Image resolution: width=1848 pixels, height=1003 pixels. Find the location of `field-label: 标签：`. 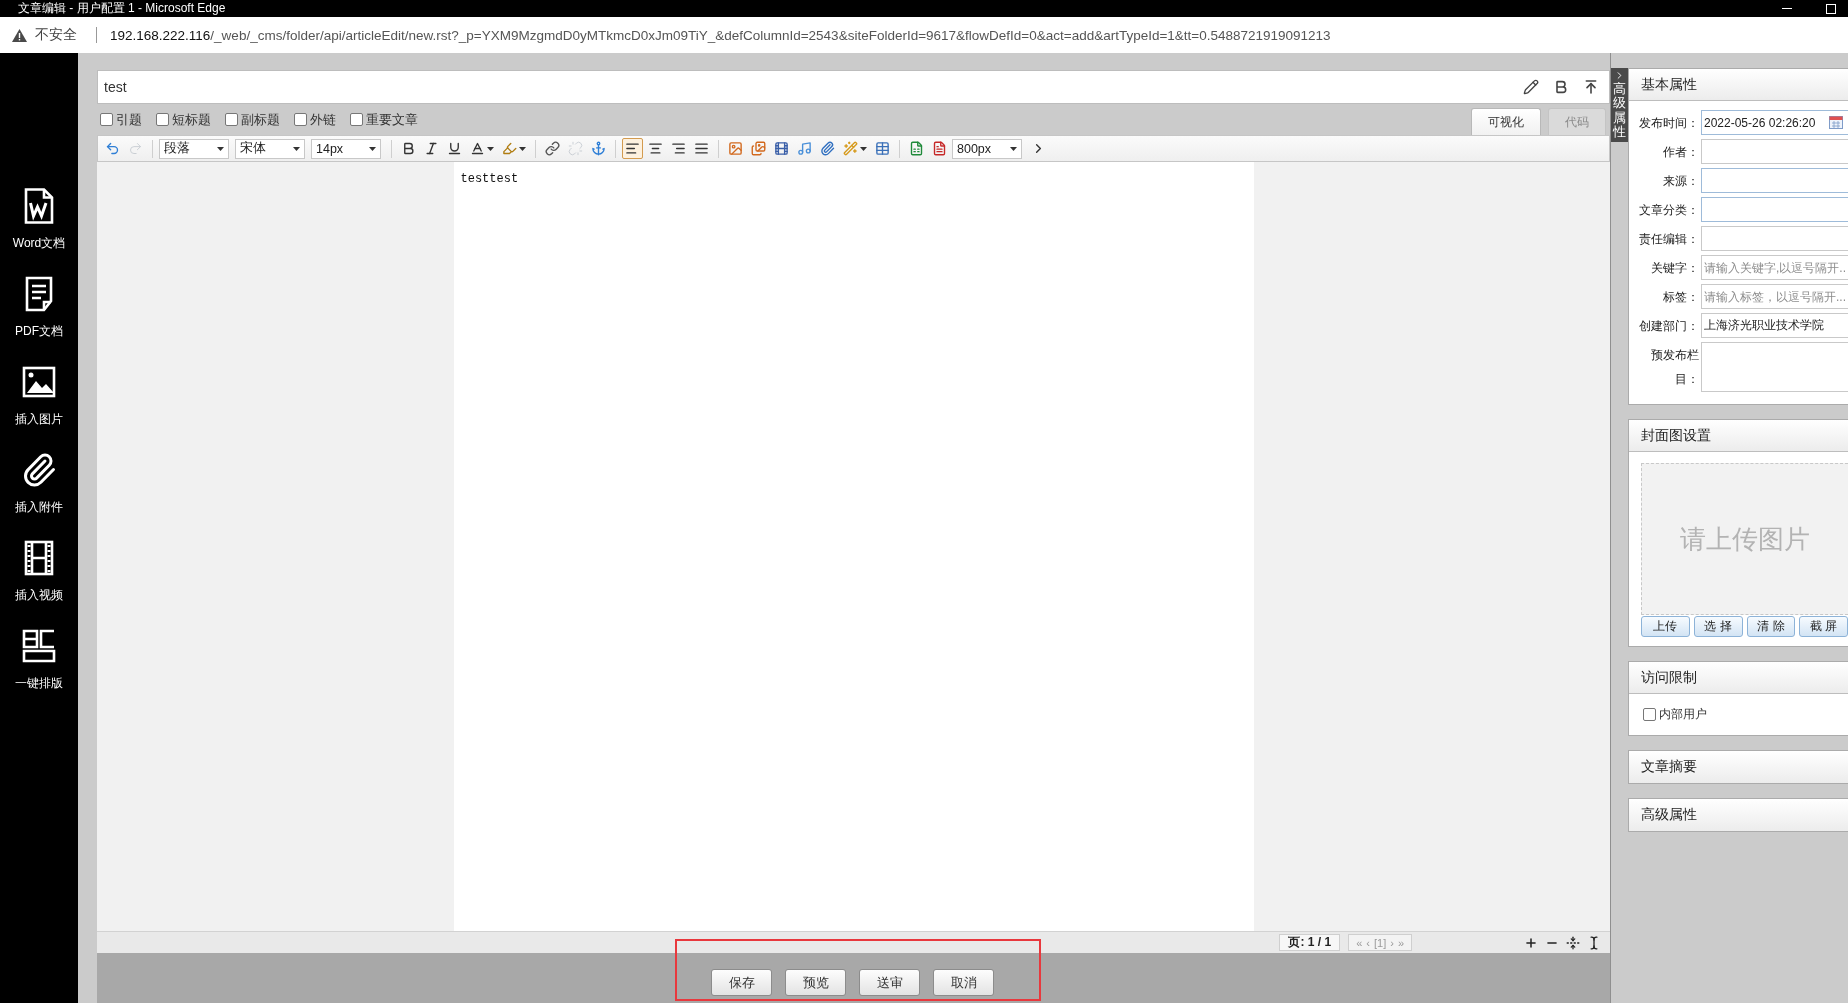

field-label: 标签： is located at coordinates (1681, 297).